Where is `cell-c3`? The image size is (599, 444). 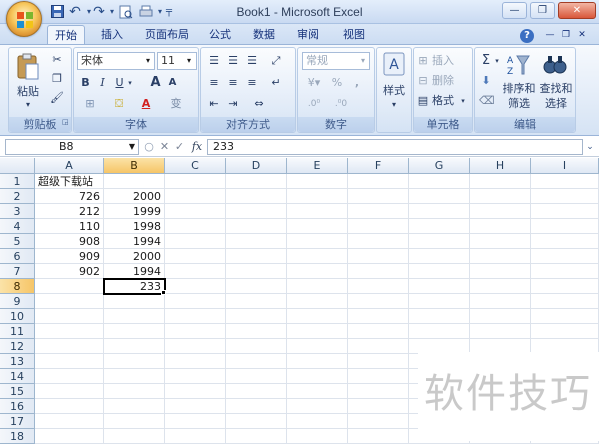
cell-c3 is located at coordinates (195, 211).